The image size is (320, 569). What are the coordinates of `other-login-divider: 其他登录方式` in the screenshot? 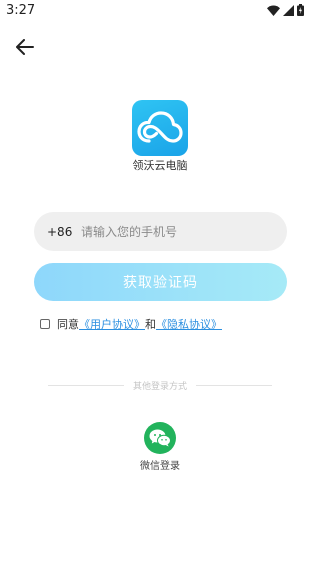 It's located at (160, 385).